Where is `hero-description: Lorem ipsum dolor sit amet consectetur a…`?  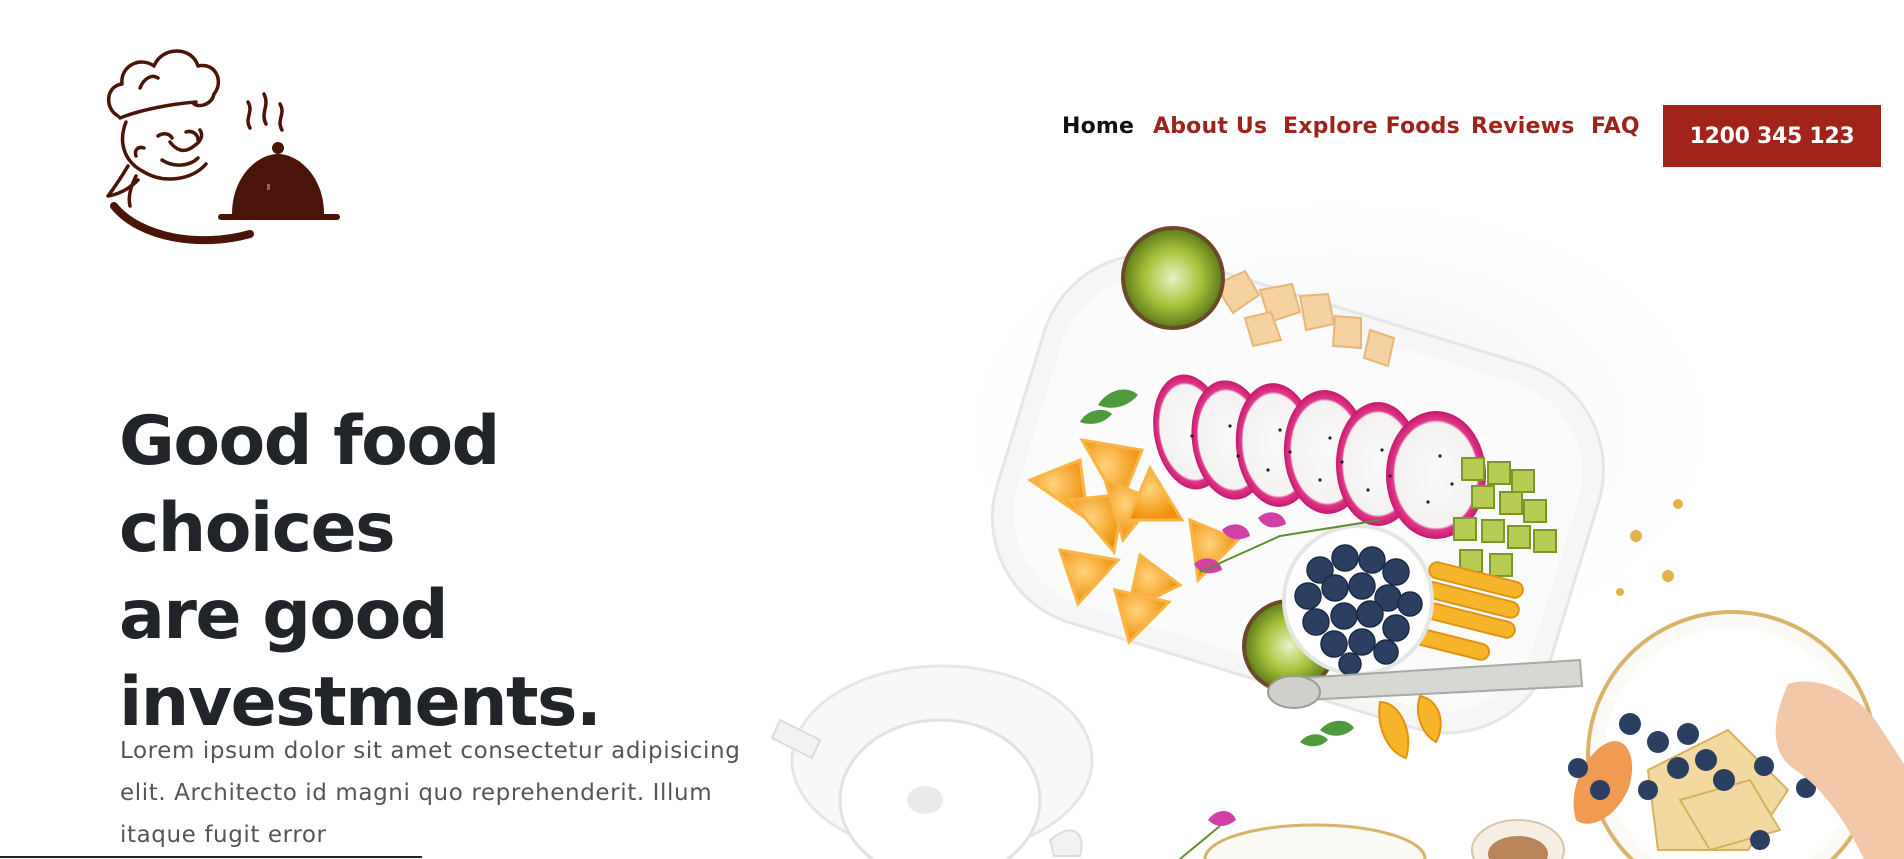
hero-description: Lorem ipsum dolor sit amet consectetur a… is located at coordinates (430, 793).